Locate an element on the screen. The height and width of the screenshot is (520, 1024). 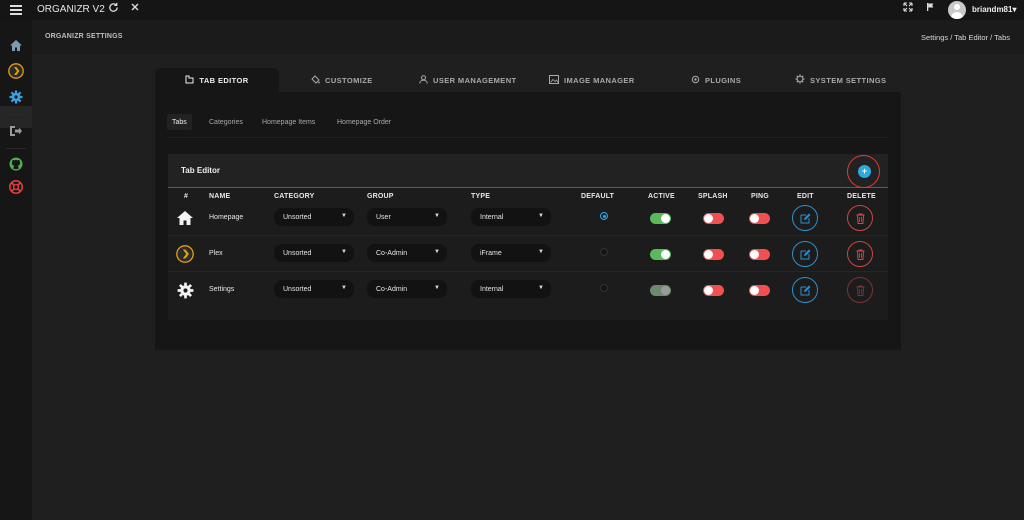
col-header-splash: SPLASH is located at coordinates (713, 196).